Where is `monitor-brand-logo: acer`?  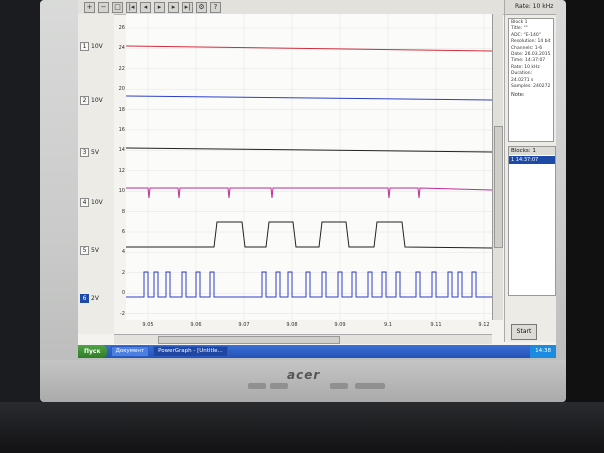
monitor-brand-logo: acer is located at coordinates (304, 375).